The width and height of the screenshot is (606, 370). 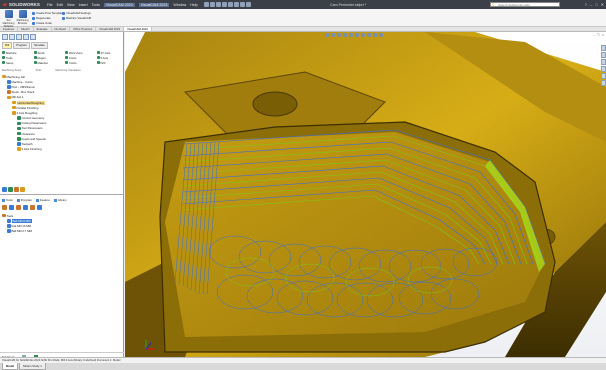 What do you see at coordinates (236, 4) in the screenshot?
I see `select-icon` at bounding box center [236, 4].